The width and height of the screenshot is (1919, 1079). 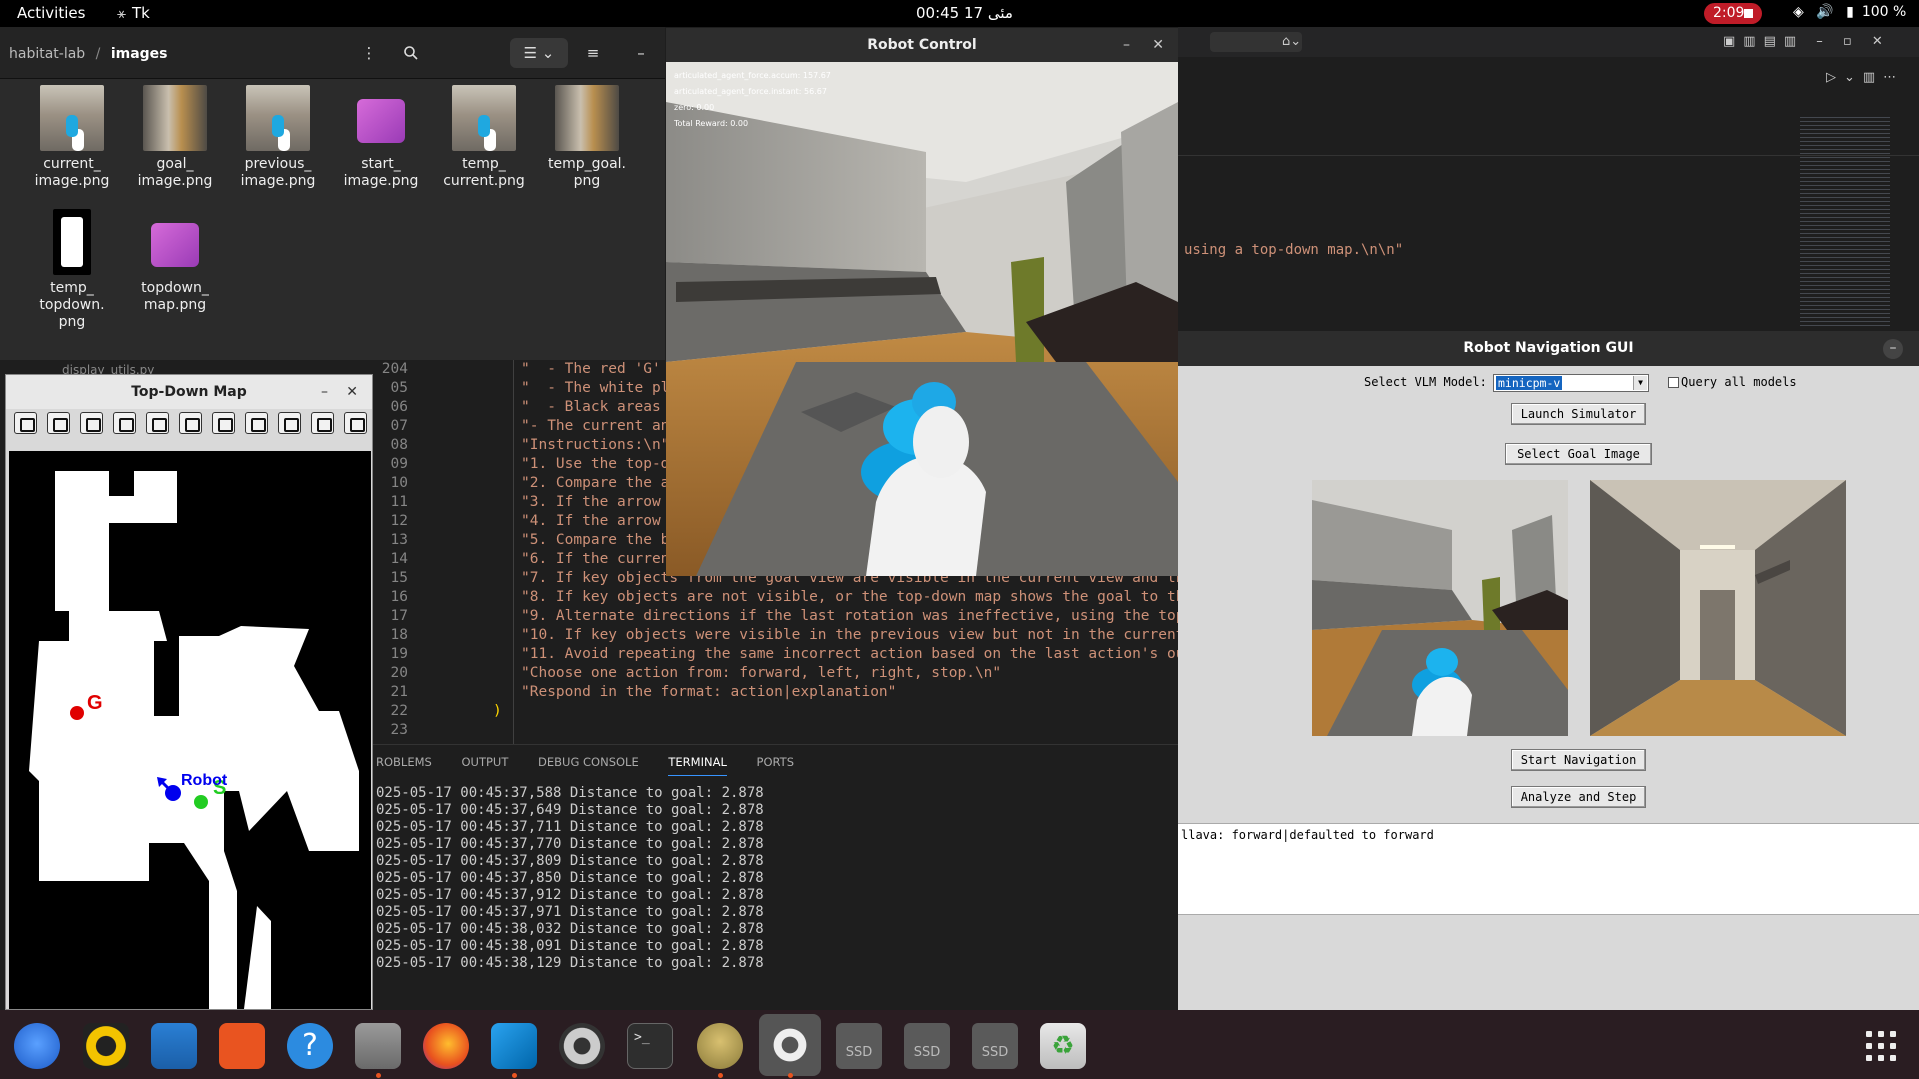 I want to click on battery-icon: ▮, so click(x=1850, y=12).